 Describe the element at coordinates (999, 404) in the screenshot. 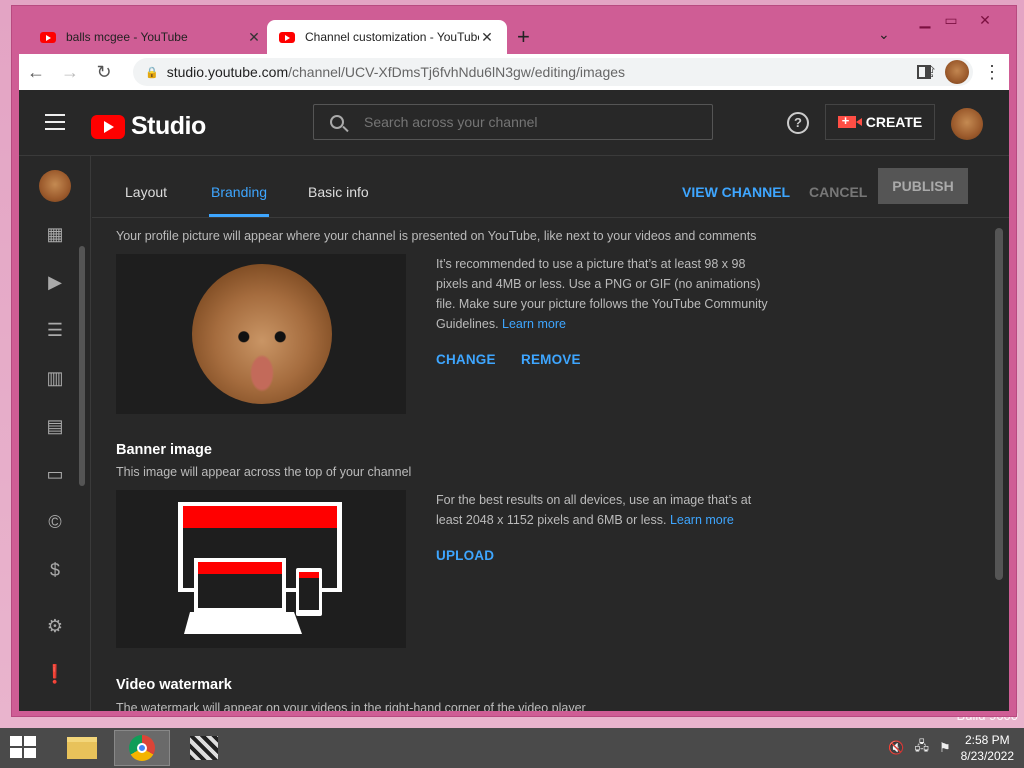

I see `content-scrollbar` at that location.